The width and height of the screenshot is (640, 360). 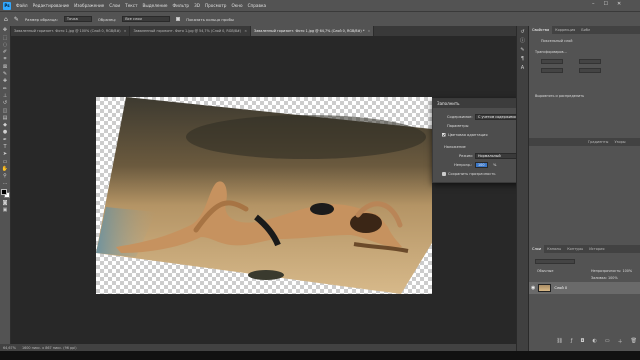 I want to click on eyedropper-tool-icon: ✎, so click(x=5, y=74).